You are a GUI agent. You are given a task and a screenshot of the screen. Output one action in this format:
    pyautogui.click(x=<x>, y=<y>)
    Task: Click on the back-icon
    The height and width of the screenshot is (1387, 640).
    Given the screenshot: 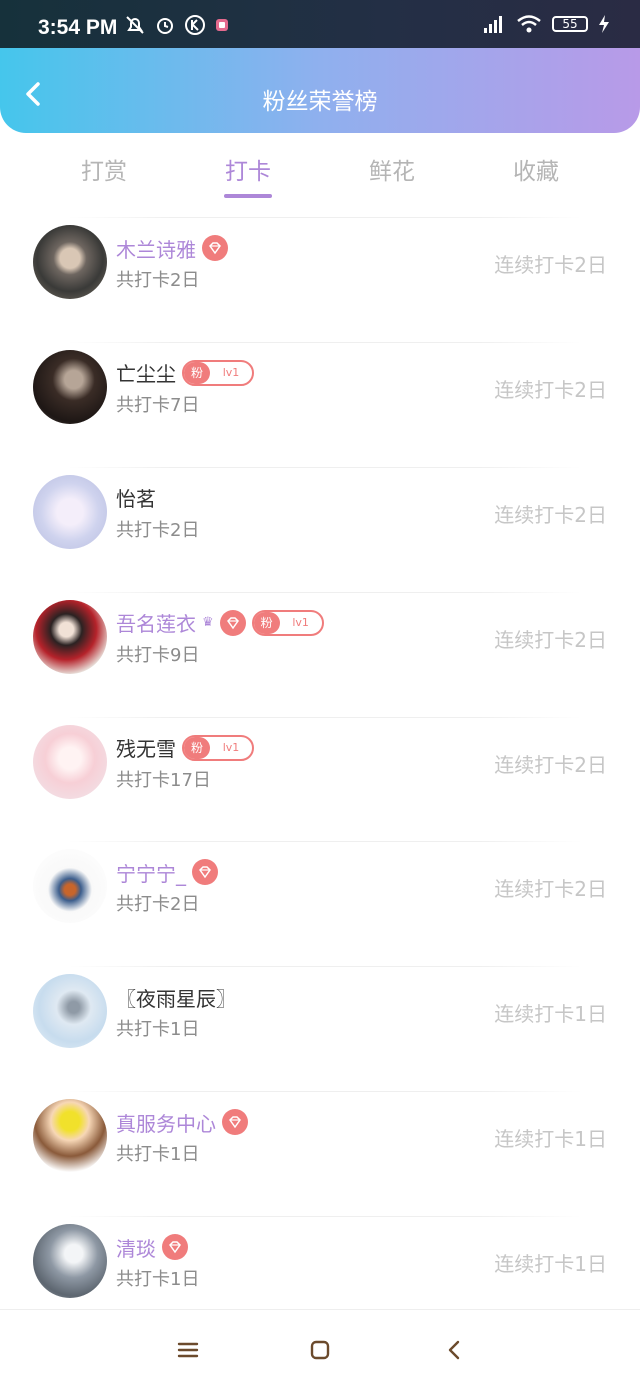 What is the action you would take?
    pyautogui.click(x=454, y=1350)
    